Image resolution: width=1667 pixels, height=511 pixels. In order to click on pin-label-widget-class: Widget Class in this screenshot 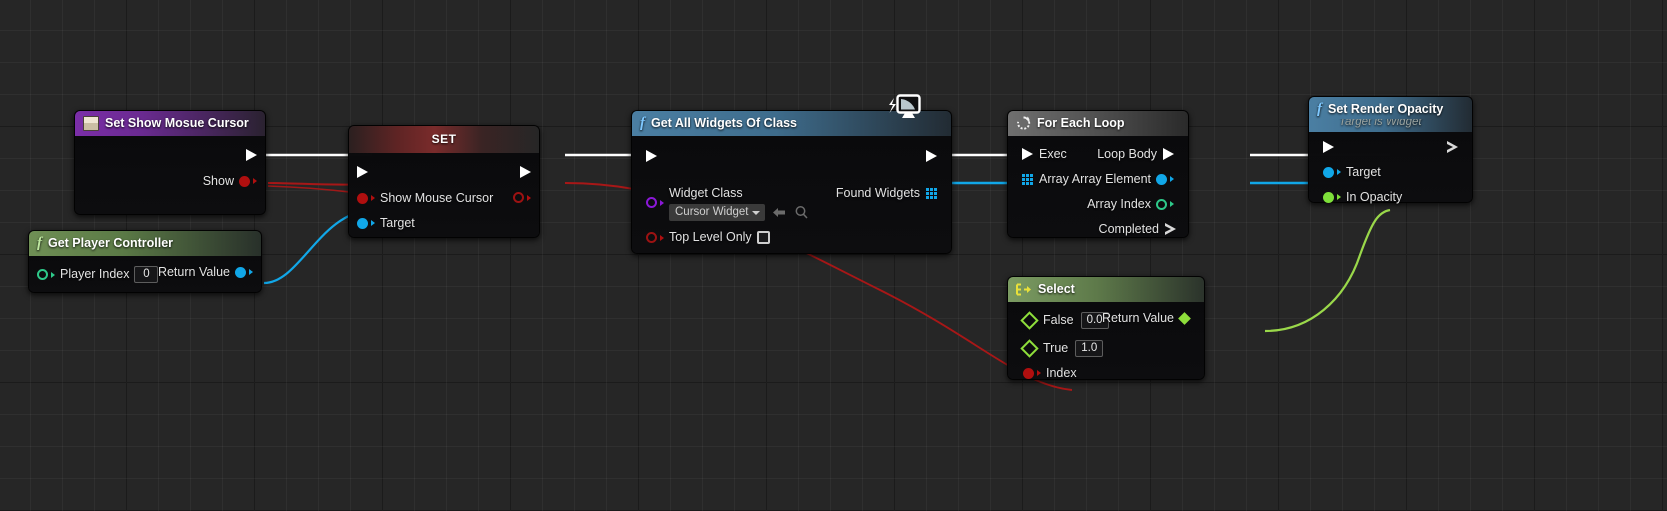, I will do `click(706, 193)`.